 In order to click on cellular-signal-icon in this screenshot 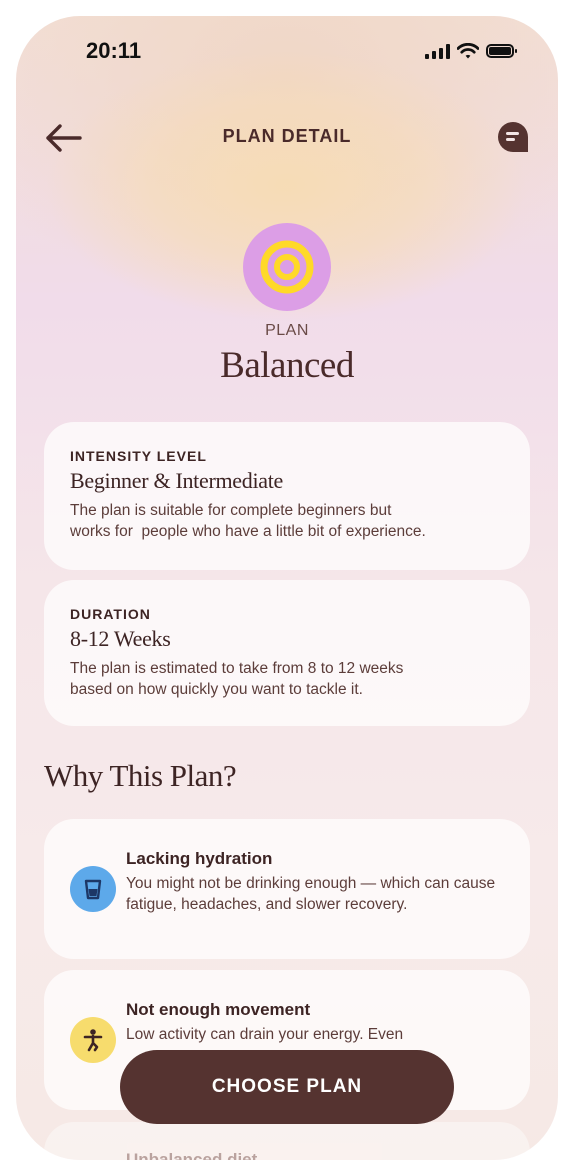, I will do `click(437, 51)`.